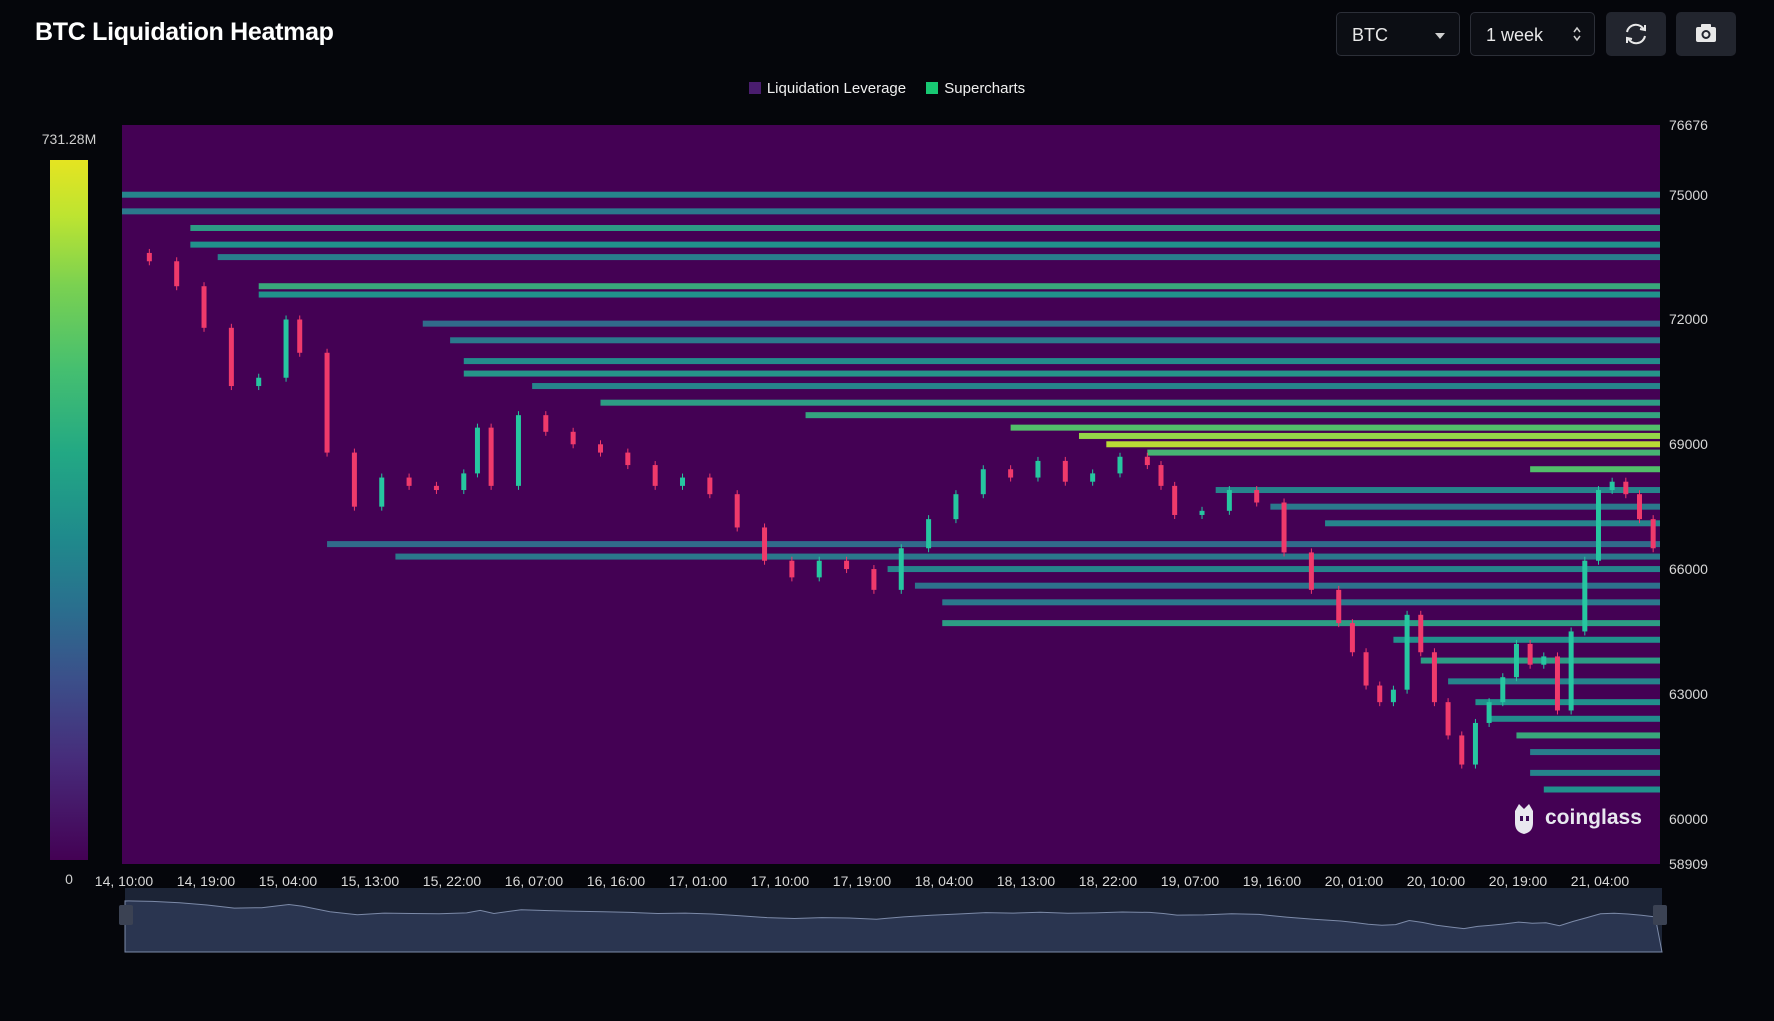  I want to click on coinglass-watermark: coinglass, so click(1575, 818).